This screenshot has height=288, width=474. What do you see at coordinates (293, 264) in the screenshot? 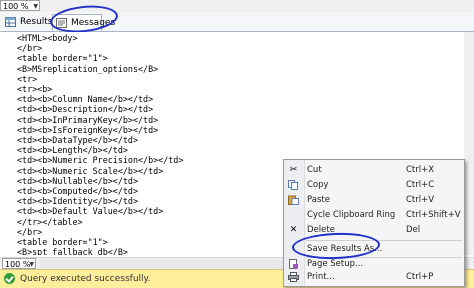
I see `page-setup-icon` at bounding box center [293, 264].